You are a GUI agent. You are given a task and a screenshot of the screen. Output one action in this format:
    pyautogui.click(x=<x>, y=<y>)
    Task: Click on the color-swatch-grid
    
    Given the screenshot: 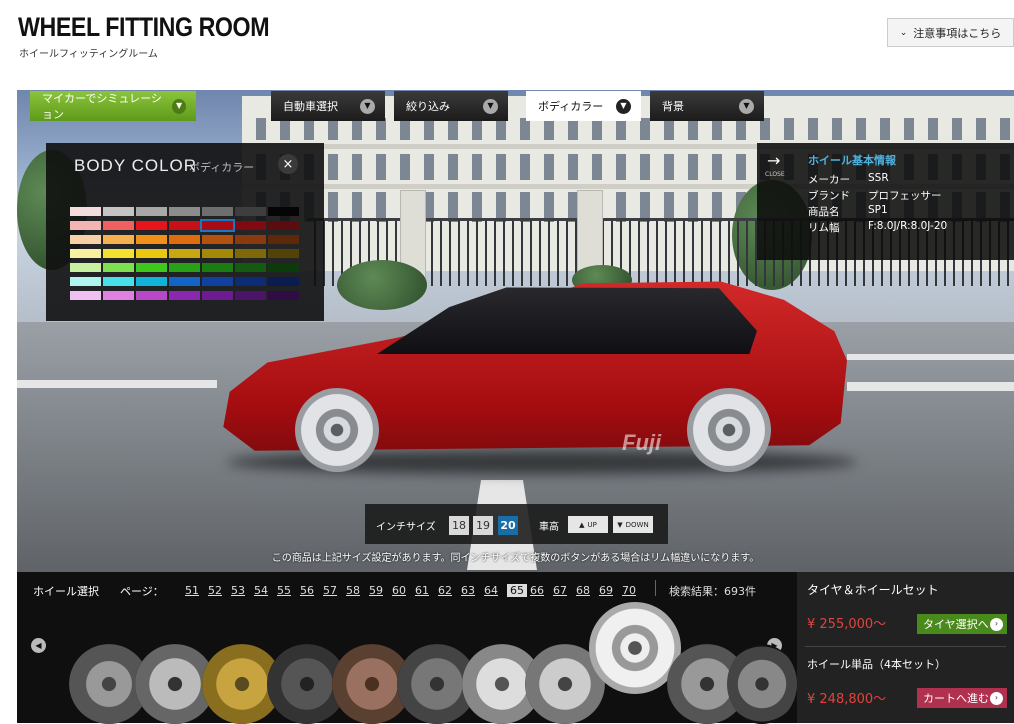 What is the action you would take?
    pyautogui.click(x=186, y=253)
    